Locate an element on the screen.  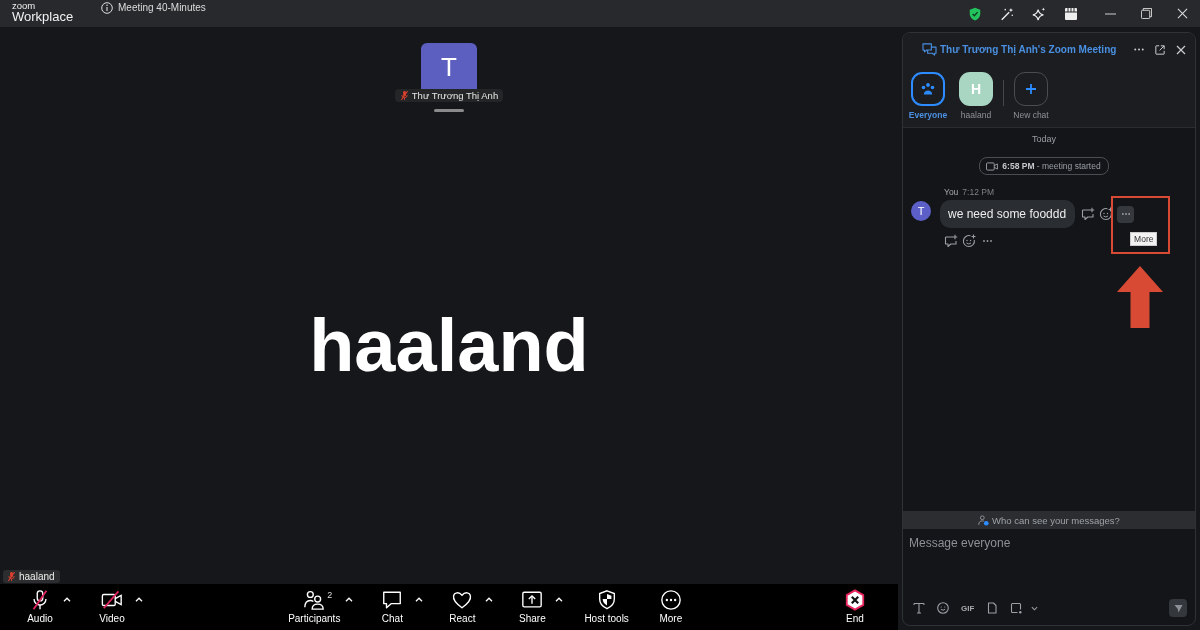
notice-text: Who can see your messages? is located at coordinates (1056, 520).